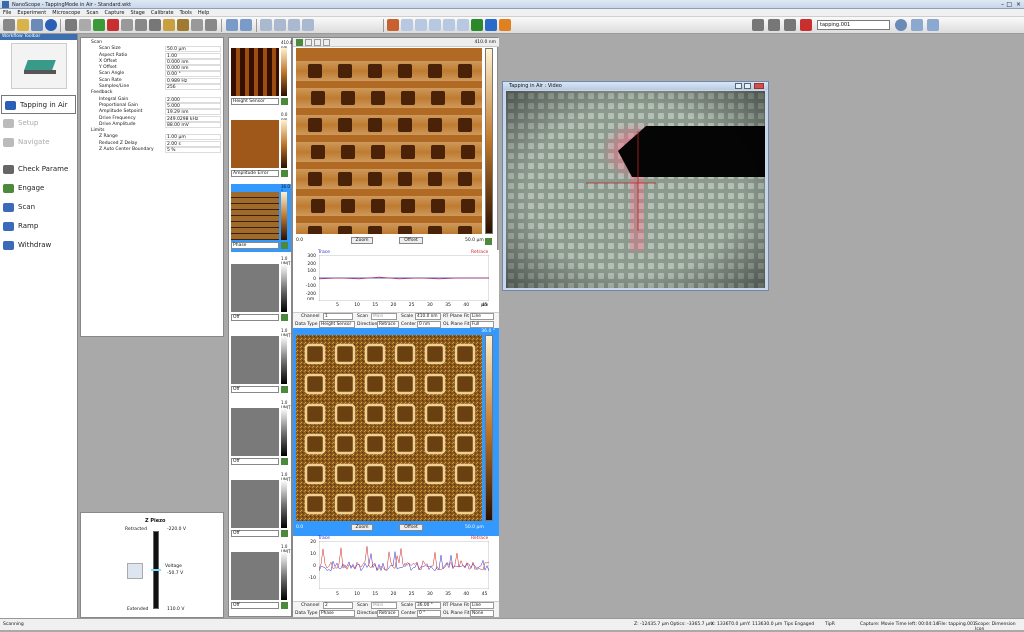  Describe the element at coordinates (85, 25) in the screenshot. I see `stage-icon` at that location.